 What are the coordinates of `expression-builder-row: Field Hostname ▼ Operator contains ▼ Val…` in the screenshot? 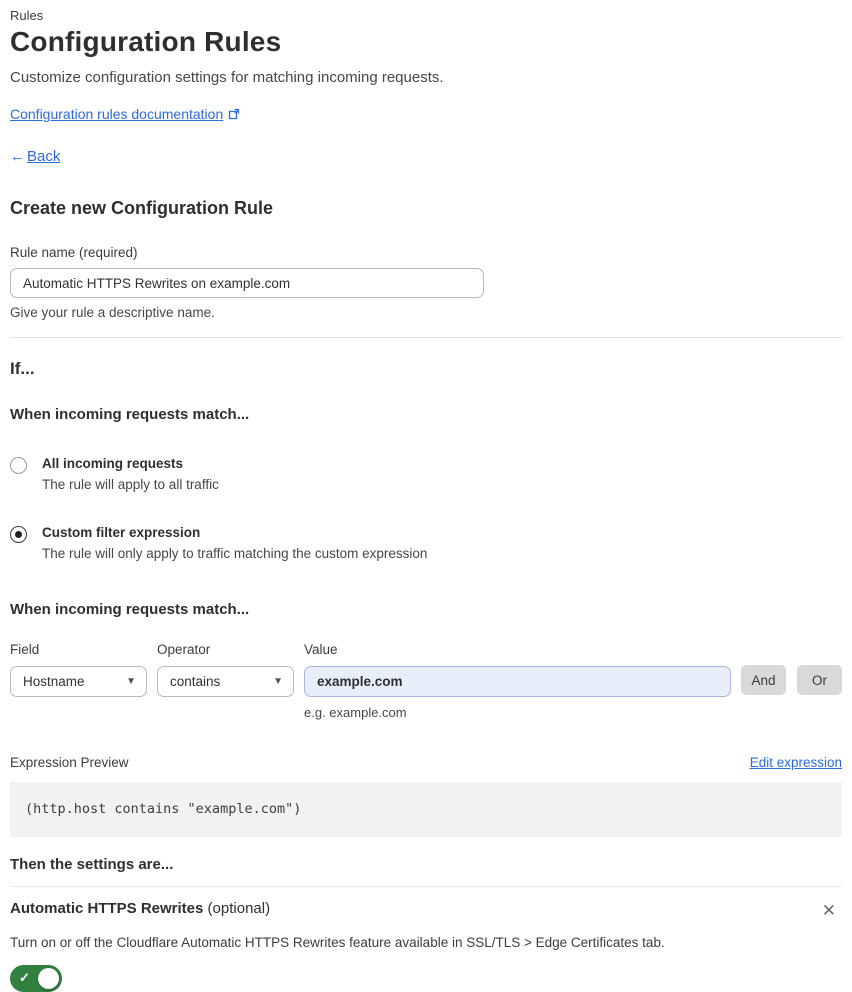 It's located at (426, 681).